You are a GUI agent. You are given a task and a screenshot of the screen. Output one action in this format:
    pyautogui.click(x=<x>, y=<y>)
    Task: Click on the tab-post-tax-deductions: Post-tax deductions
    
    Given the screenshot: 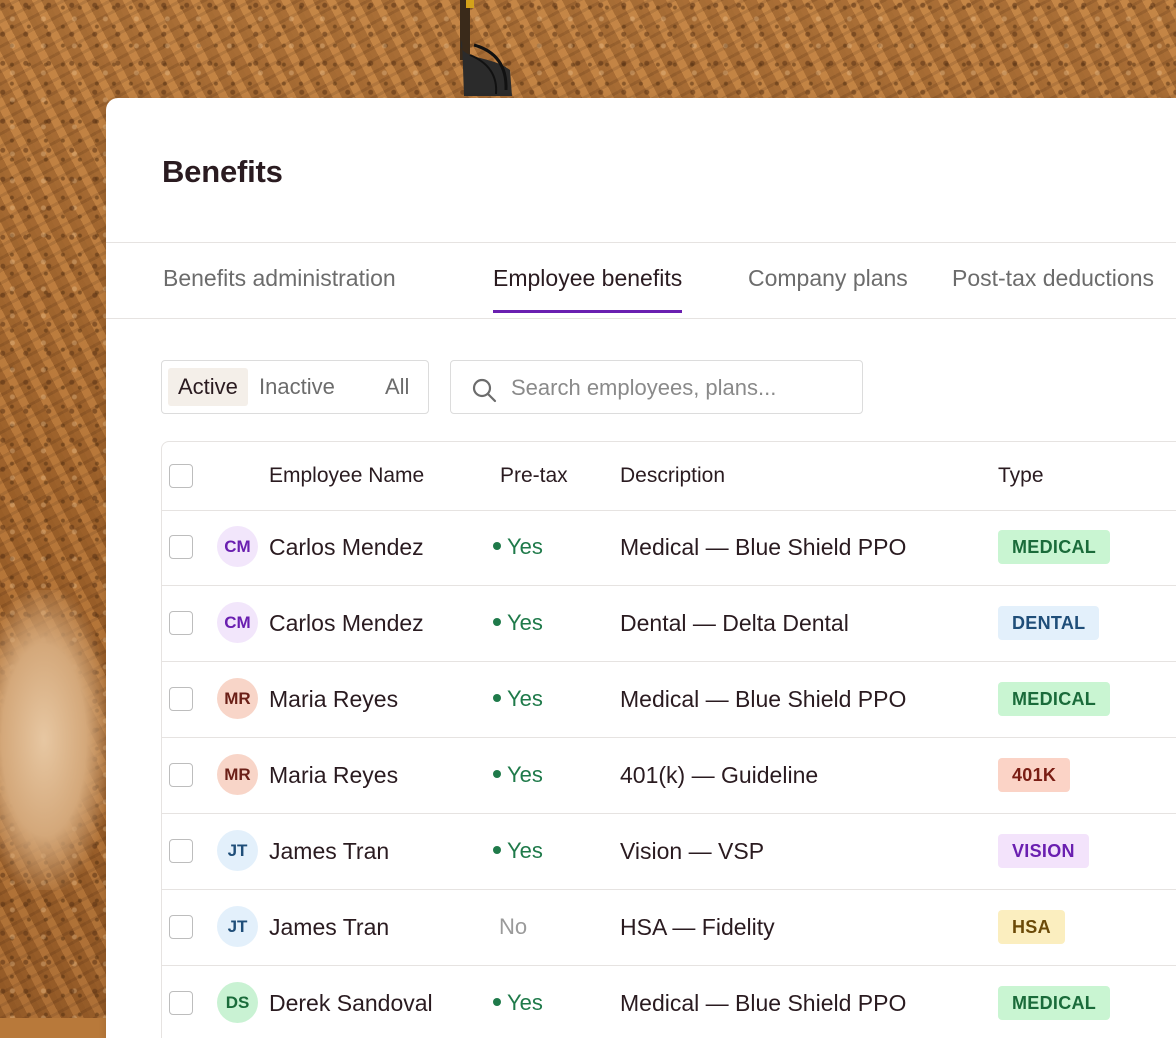 What is the action you would take?
    pyautogui.click(x=1053, y=287)
    